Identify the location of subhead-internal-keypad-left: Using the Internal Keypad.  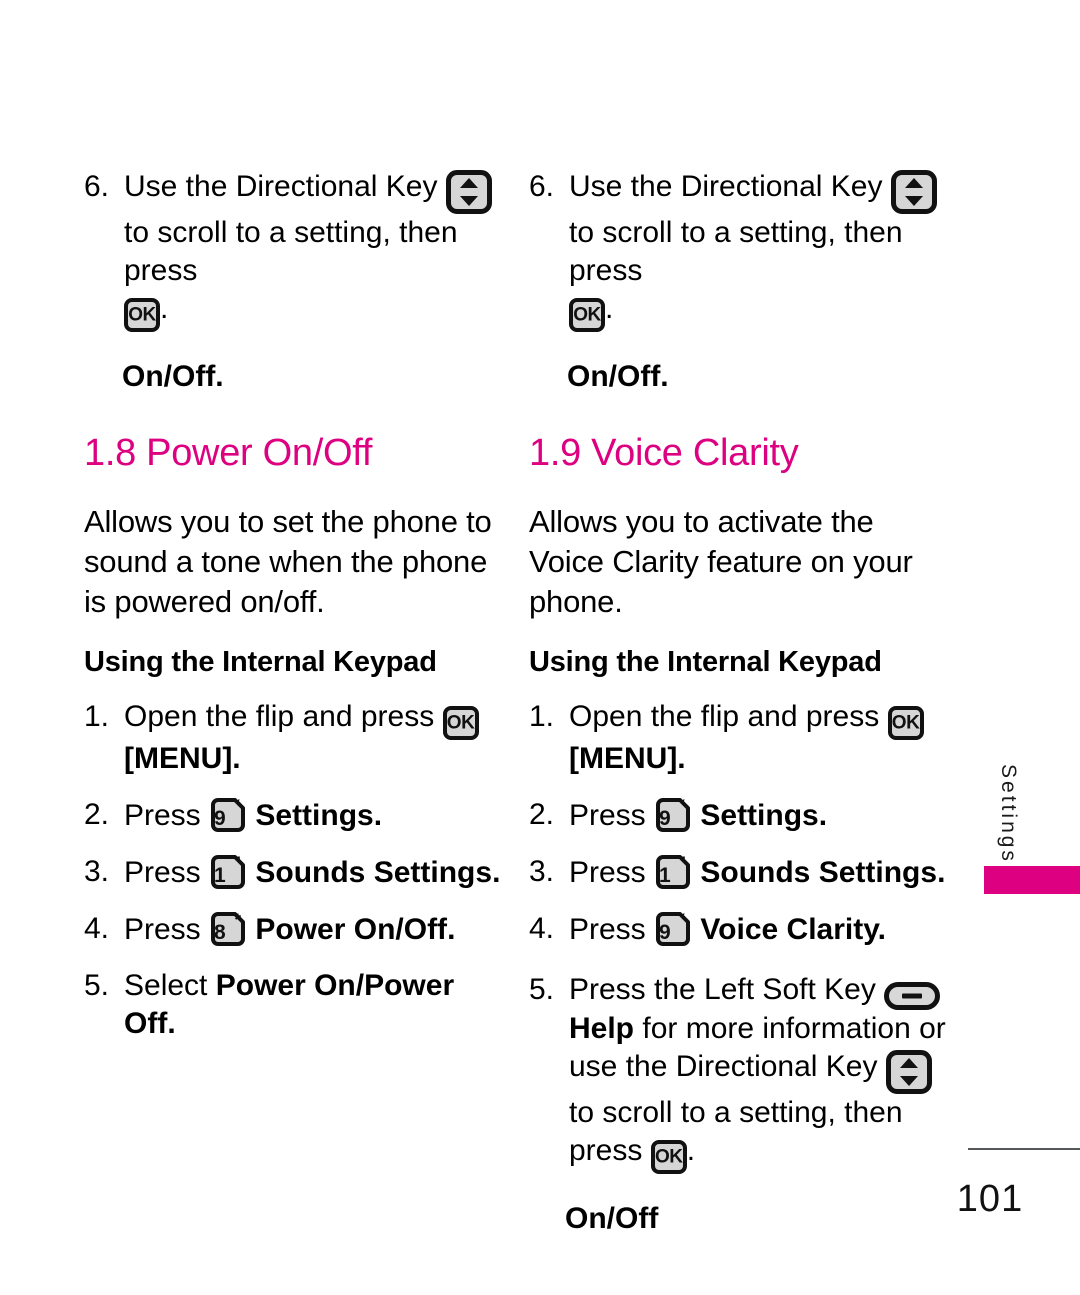
(260, 662).